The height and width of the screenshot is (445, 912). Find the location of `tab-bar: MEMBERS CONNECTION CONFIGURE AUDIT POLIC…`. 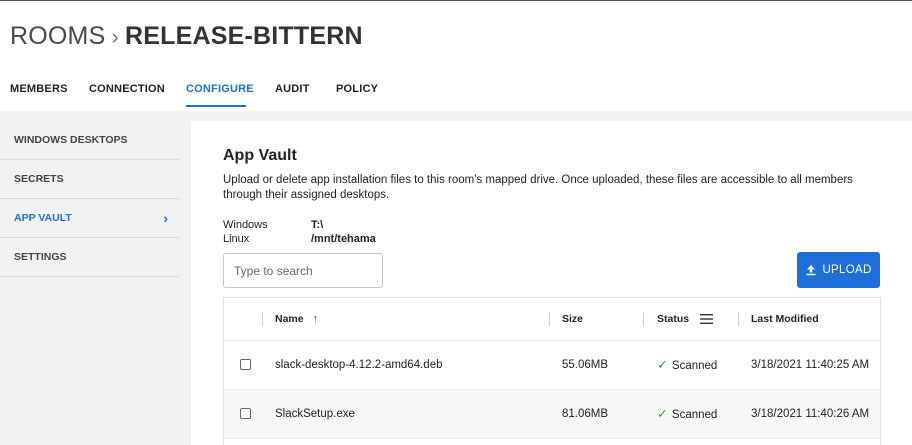

tab-bar: MEMBERS CONNECTION CONFIGURE AUDIT POLIC… is located at coordinates (456, 93).